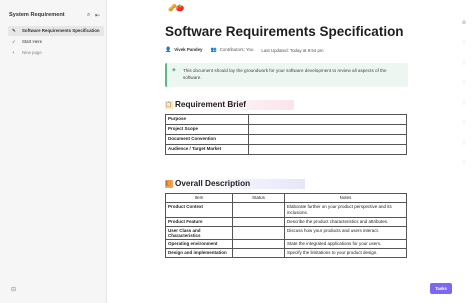 Image resolution: width=474 pixels, height=303 pixels. I want to click on info-icon: ◈, so click(174, 70).